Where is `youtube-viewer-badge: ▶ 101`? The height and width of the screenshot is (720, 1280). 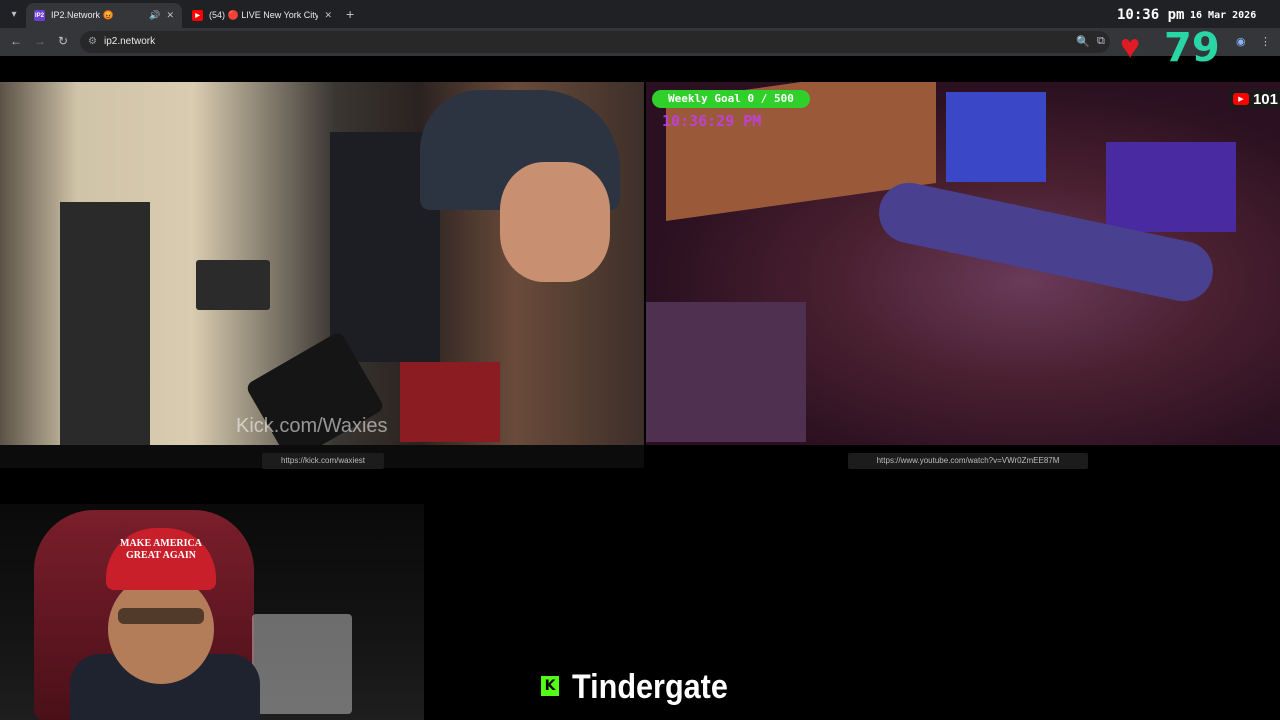 youtube-viewer-badge: ▶ 101 is located at coordinates (1254, 99).